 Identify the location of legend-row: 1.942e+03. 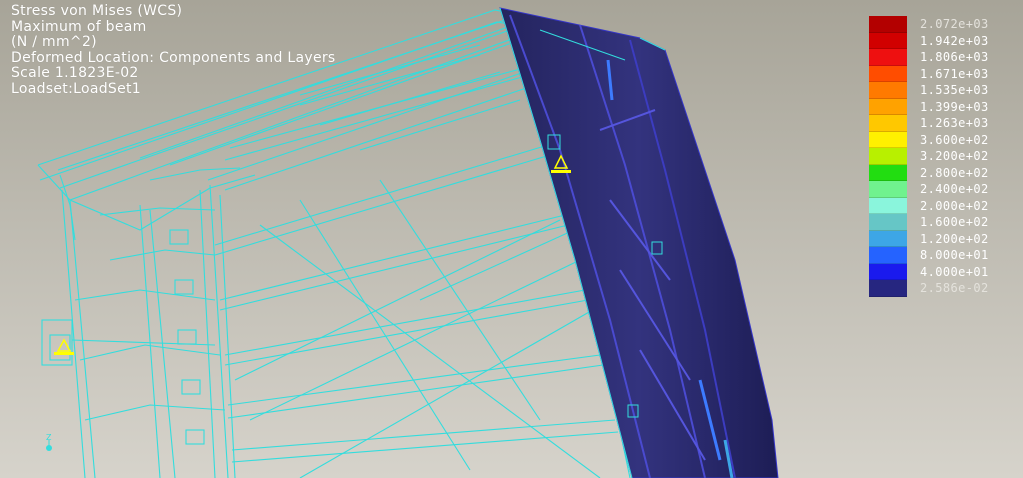
(944, 40).